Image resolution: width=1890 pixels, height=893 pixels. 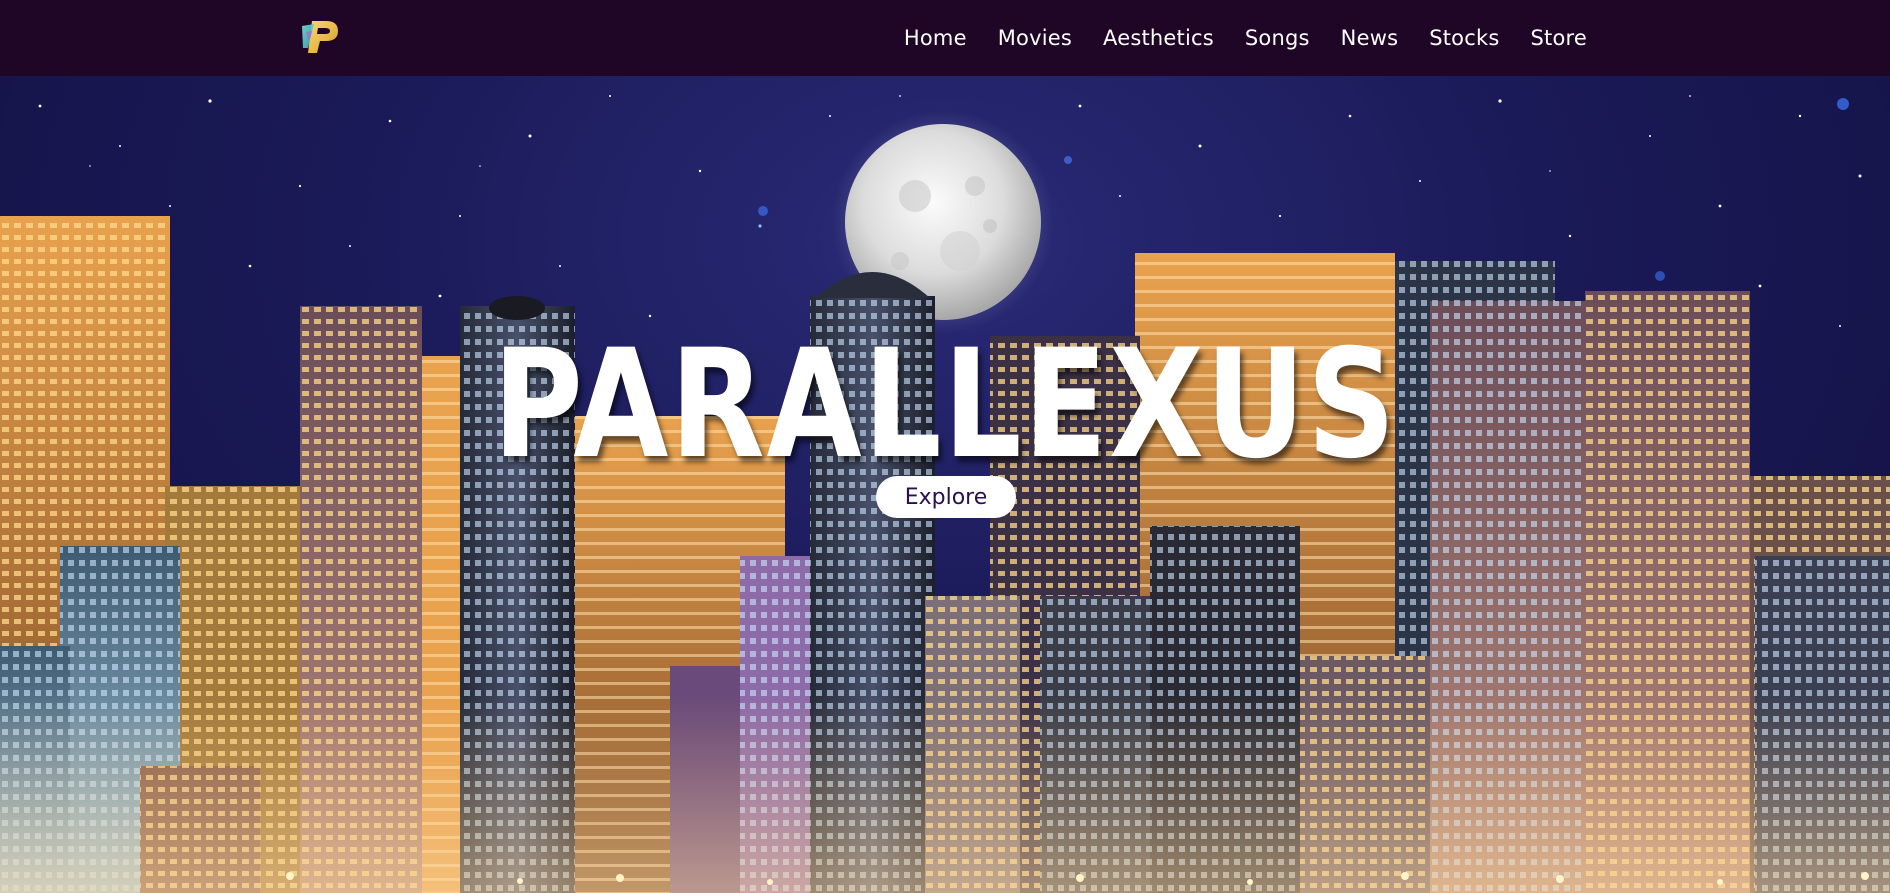 I want to click on nav-home: Home, so click(x=935, y=38).